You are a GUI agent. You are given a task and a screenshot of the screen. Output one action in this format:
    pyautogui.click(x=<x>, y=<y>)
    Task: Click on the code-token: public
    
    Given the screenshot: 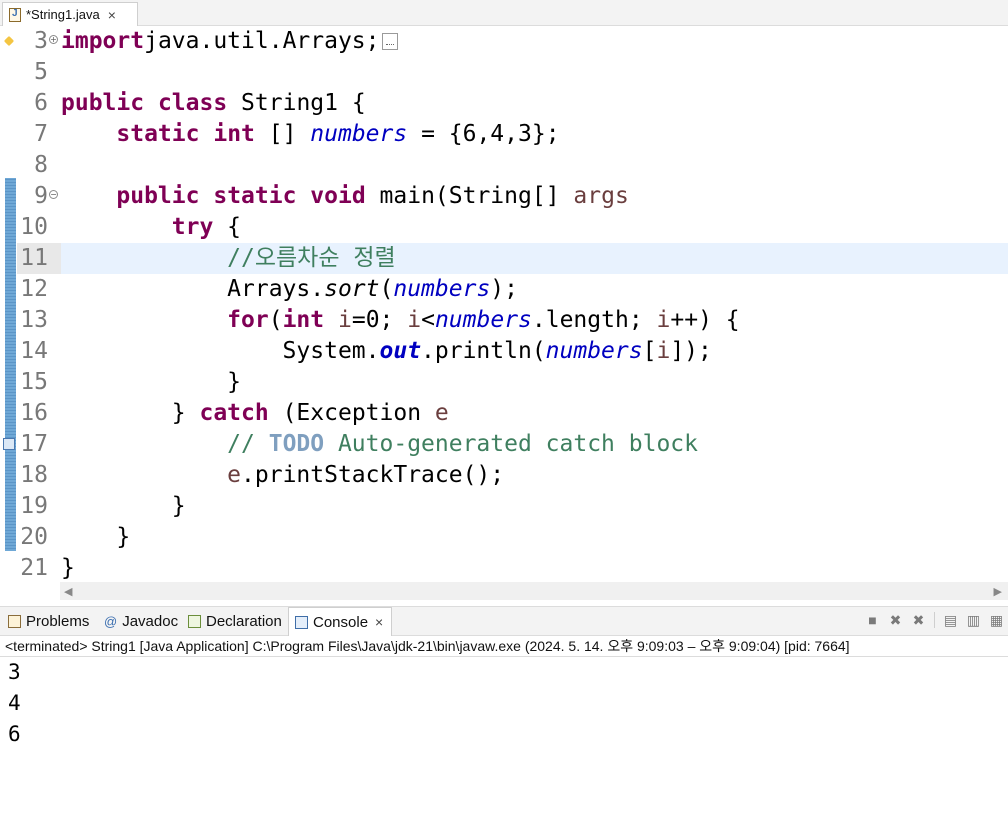 What is the action you would take?
    pyautogui.click(x=103, y=103)
    